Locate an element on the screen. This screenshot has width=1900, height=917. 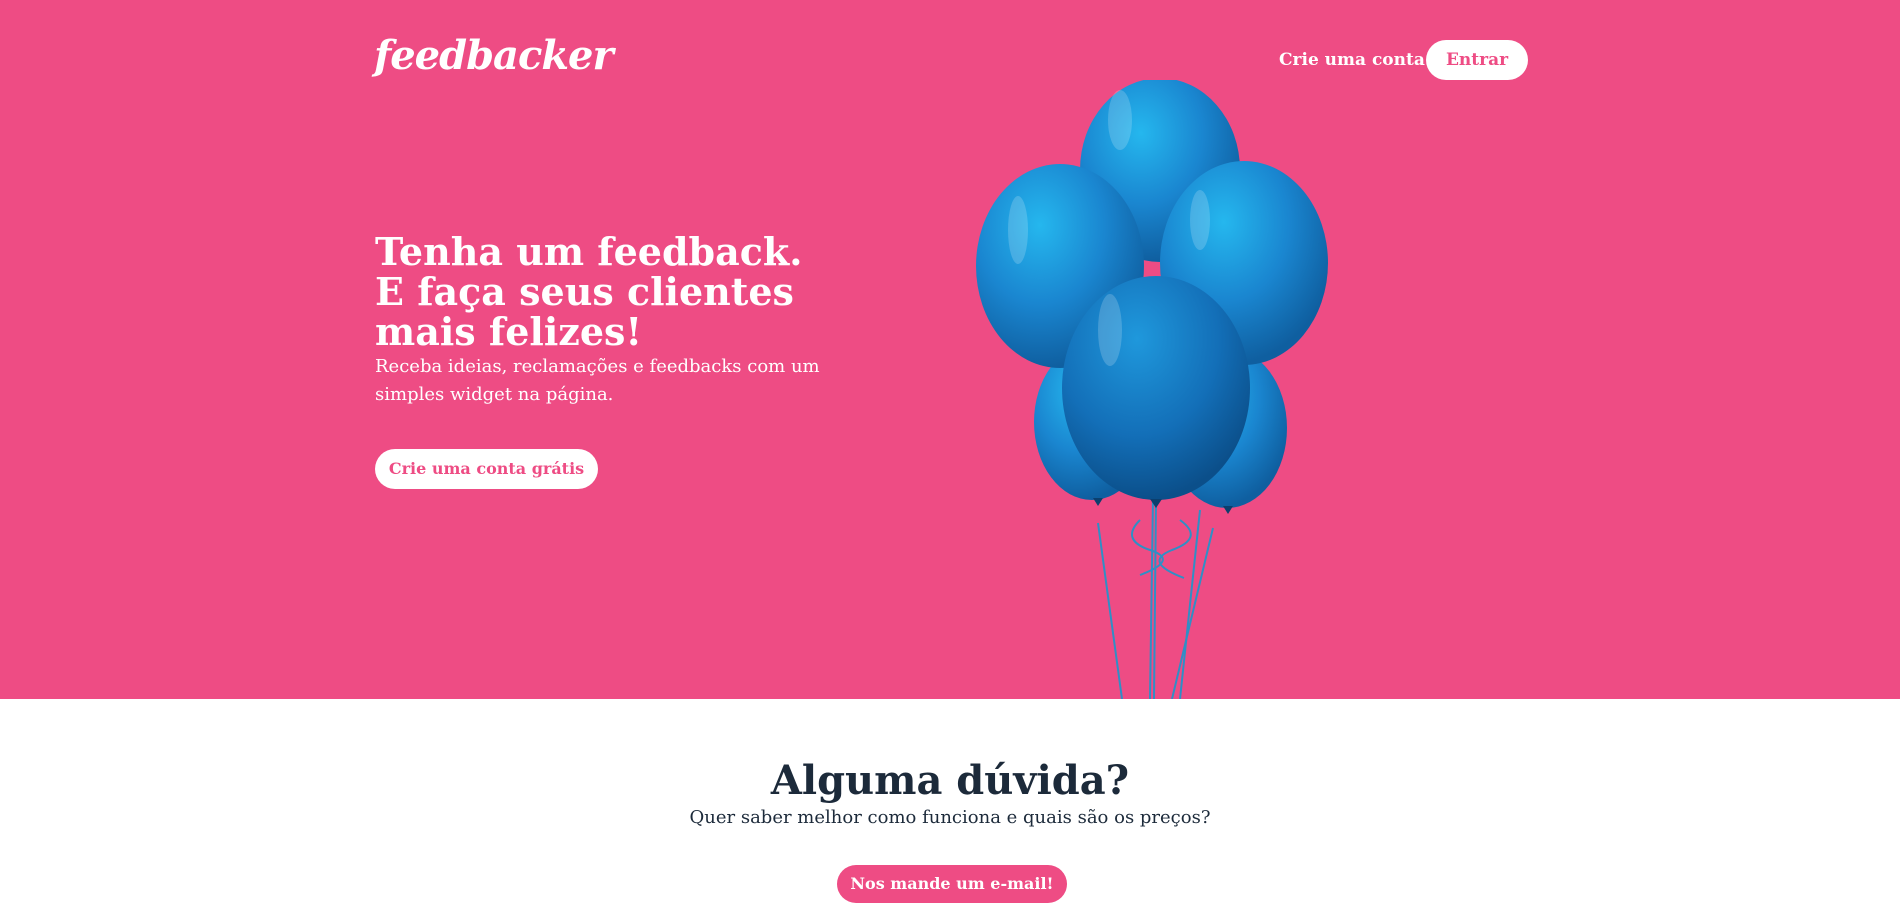
login-button: Entrar is located at coordinates (1477, 60).